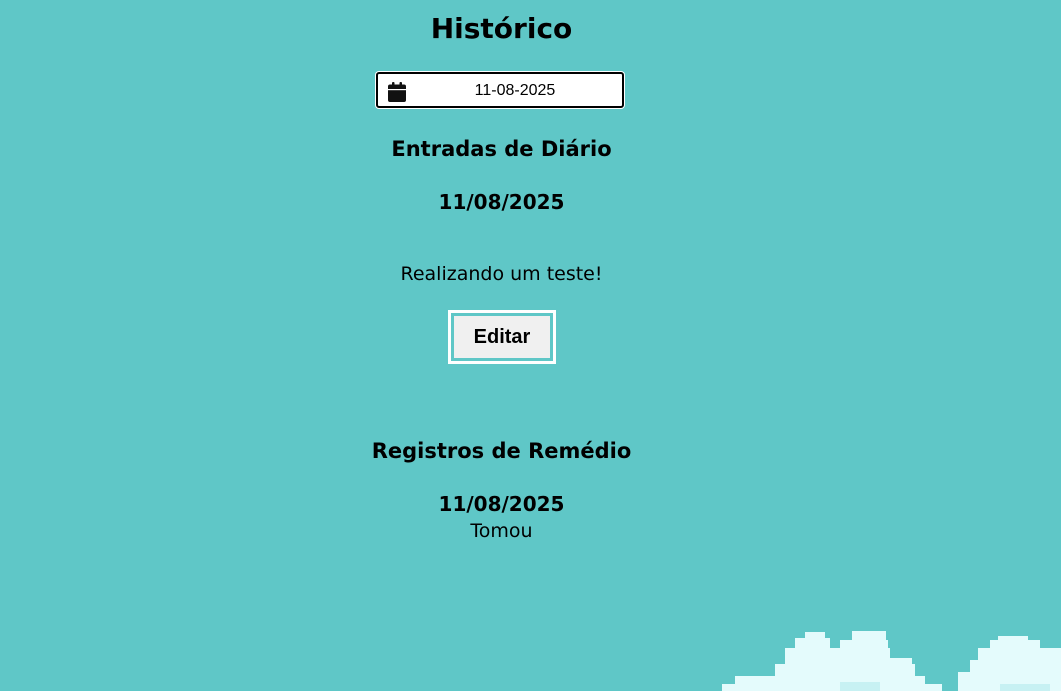 The width and height of the screenshot is (1061, 691). What do you see at coordinates (501, 274) in the screenshot?
I see `diary-entry-text: Realizando um teste!` at bounding box center [501, 274].